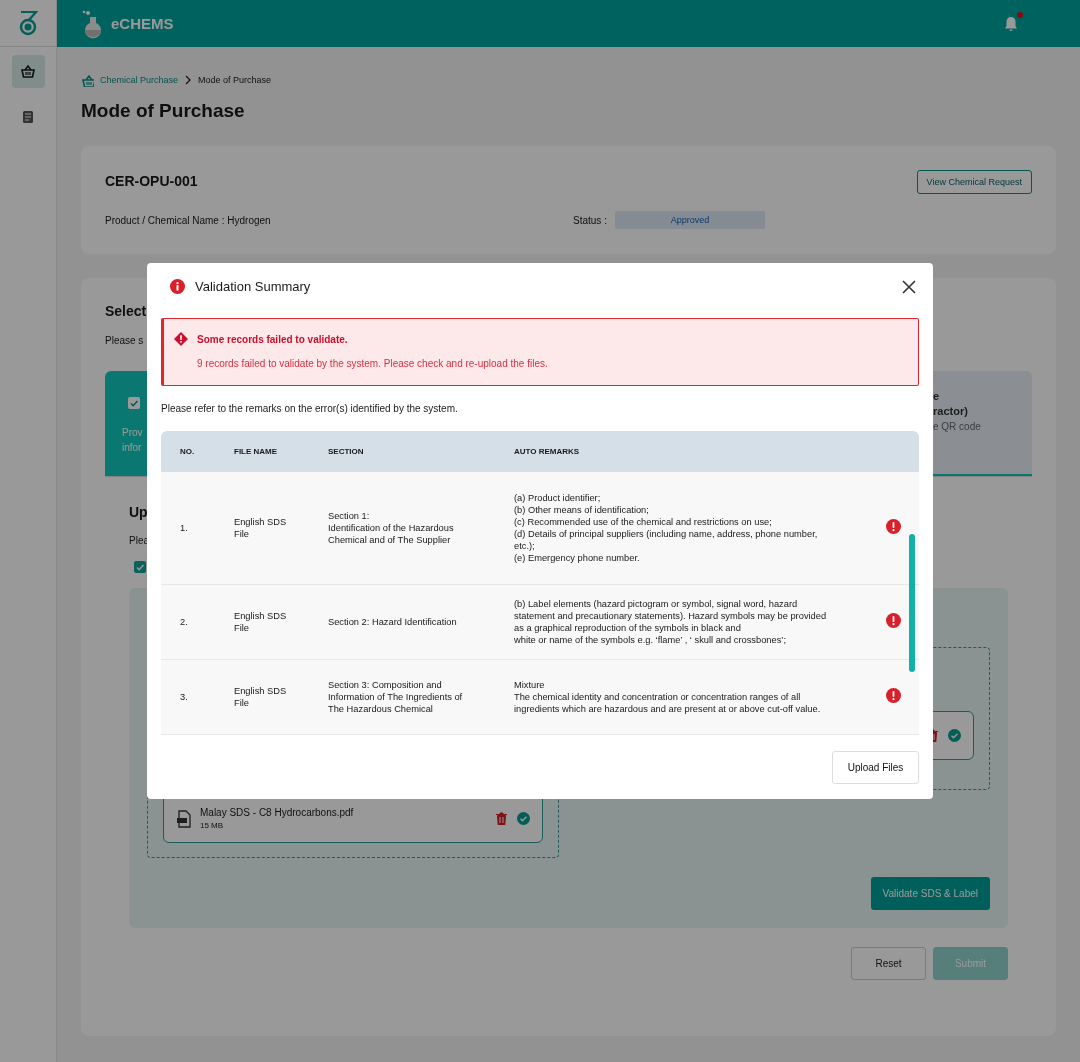 Image resolution: width=1080 pixels, height=1062 pixels. Describe the element at coordinates (235, 80) in the screenshot. I see `breadcrumb-current: Mode of Purchase` at that location.